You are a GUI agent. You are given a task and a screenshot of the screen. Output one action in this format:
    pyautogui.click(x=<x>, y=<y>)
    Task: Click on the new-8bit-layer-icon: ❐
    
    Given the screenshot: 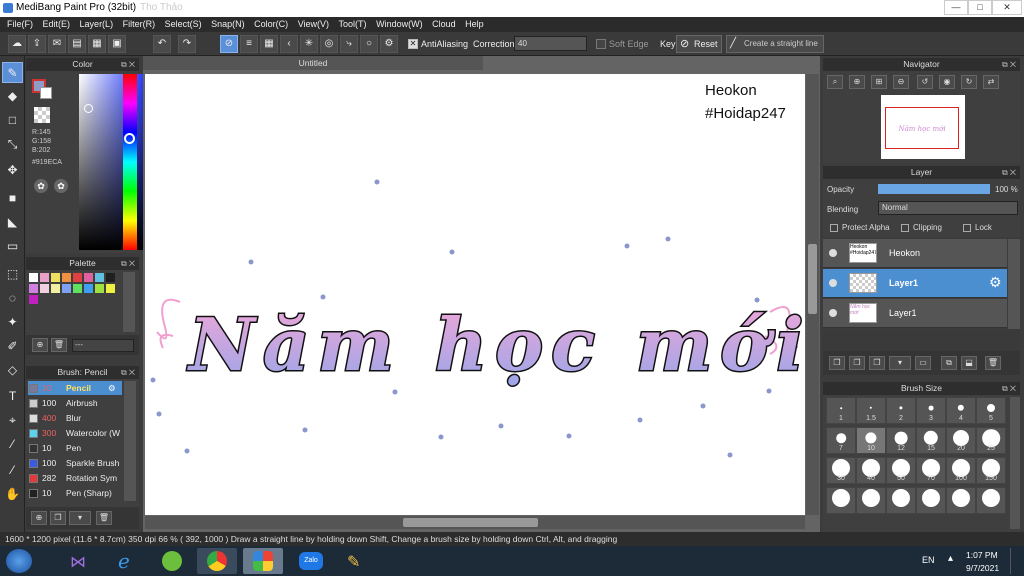 What is the action you would take?
    pyautogui.click(x=877, y=363)
    